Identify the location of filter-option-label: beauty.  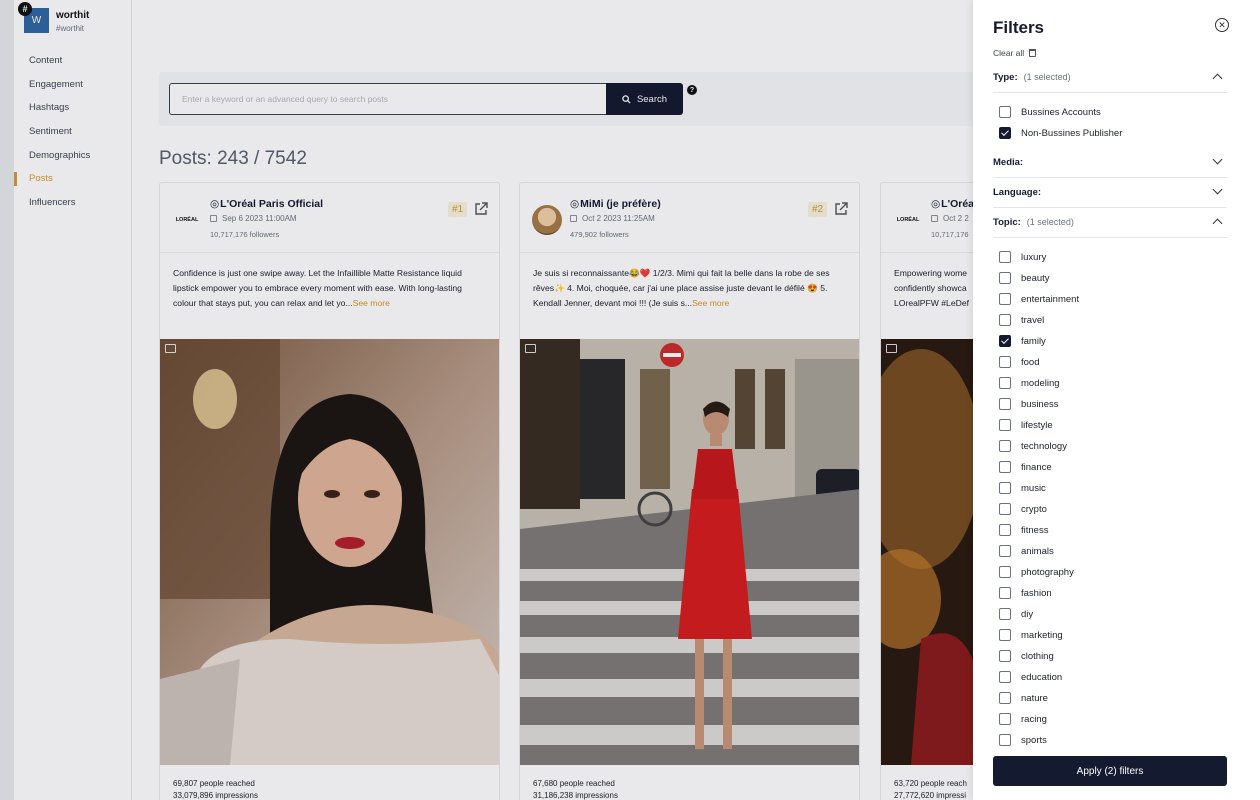
(1035, 278).